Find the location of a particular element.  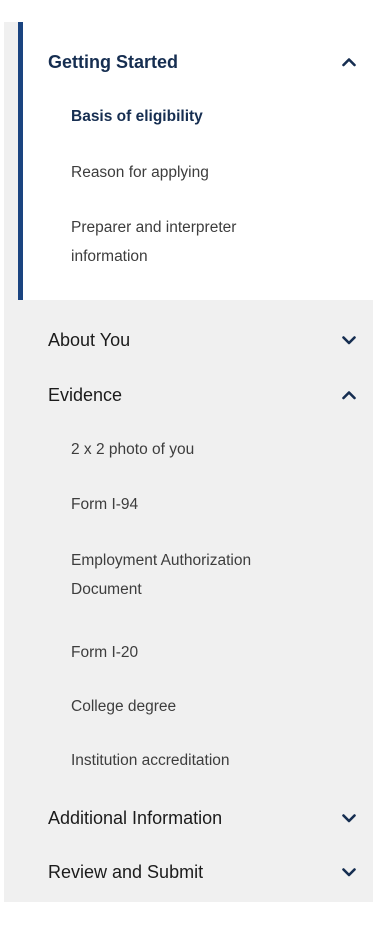

nav-item-label: Basis of eligibility is located at coordinates (137, 116).